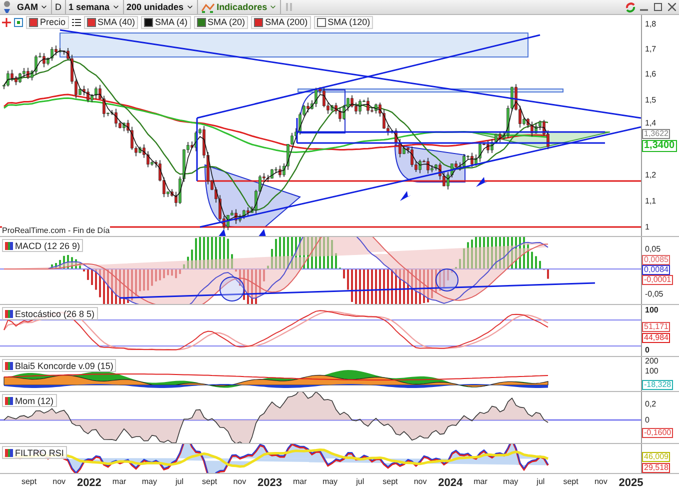 This screenshot has height=490, width=679. I want to click on timeframe-dropdown: 1 semana, so click(95, 7).